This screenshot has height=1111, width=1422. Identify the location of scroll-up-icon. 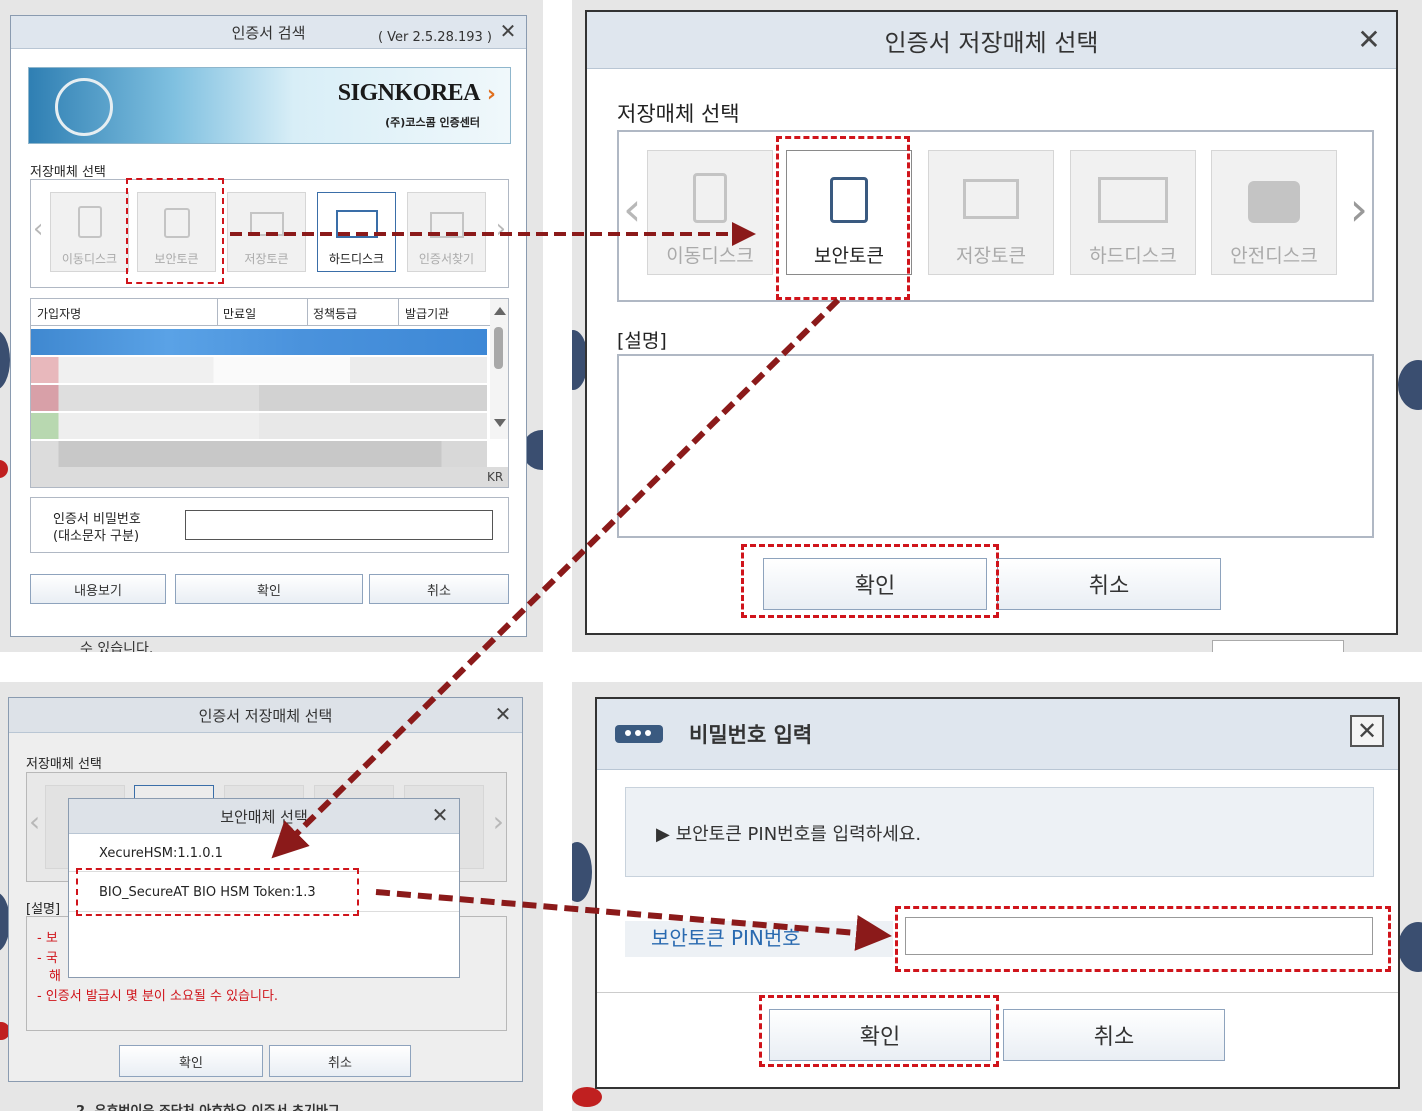
(500, 311).